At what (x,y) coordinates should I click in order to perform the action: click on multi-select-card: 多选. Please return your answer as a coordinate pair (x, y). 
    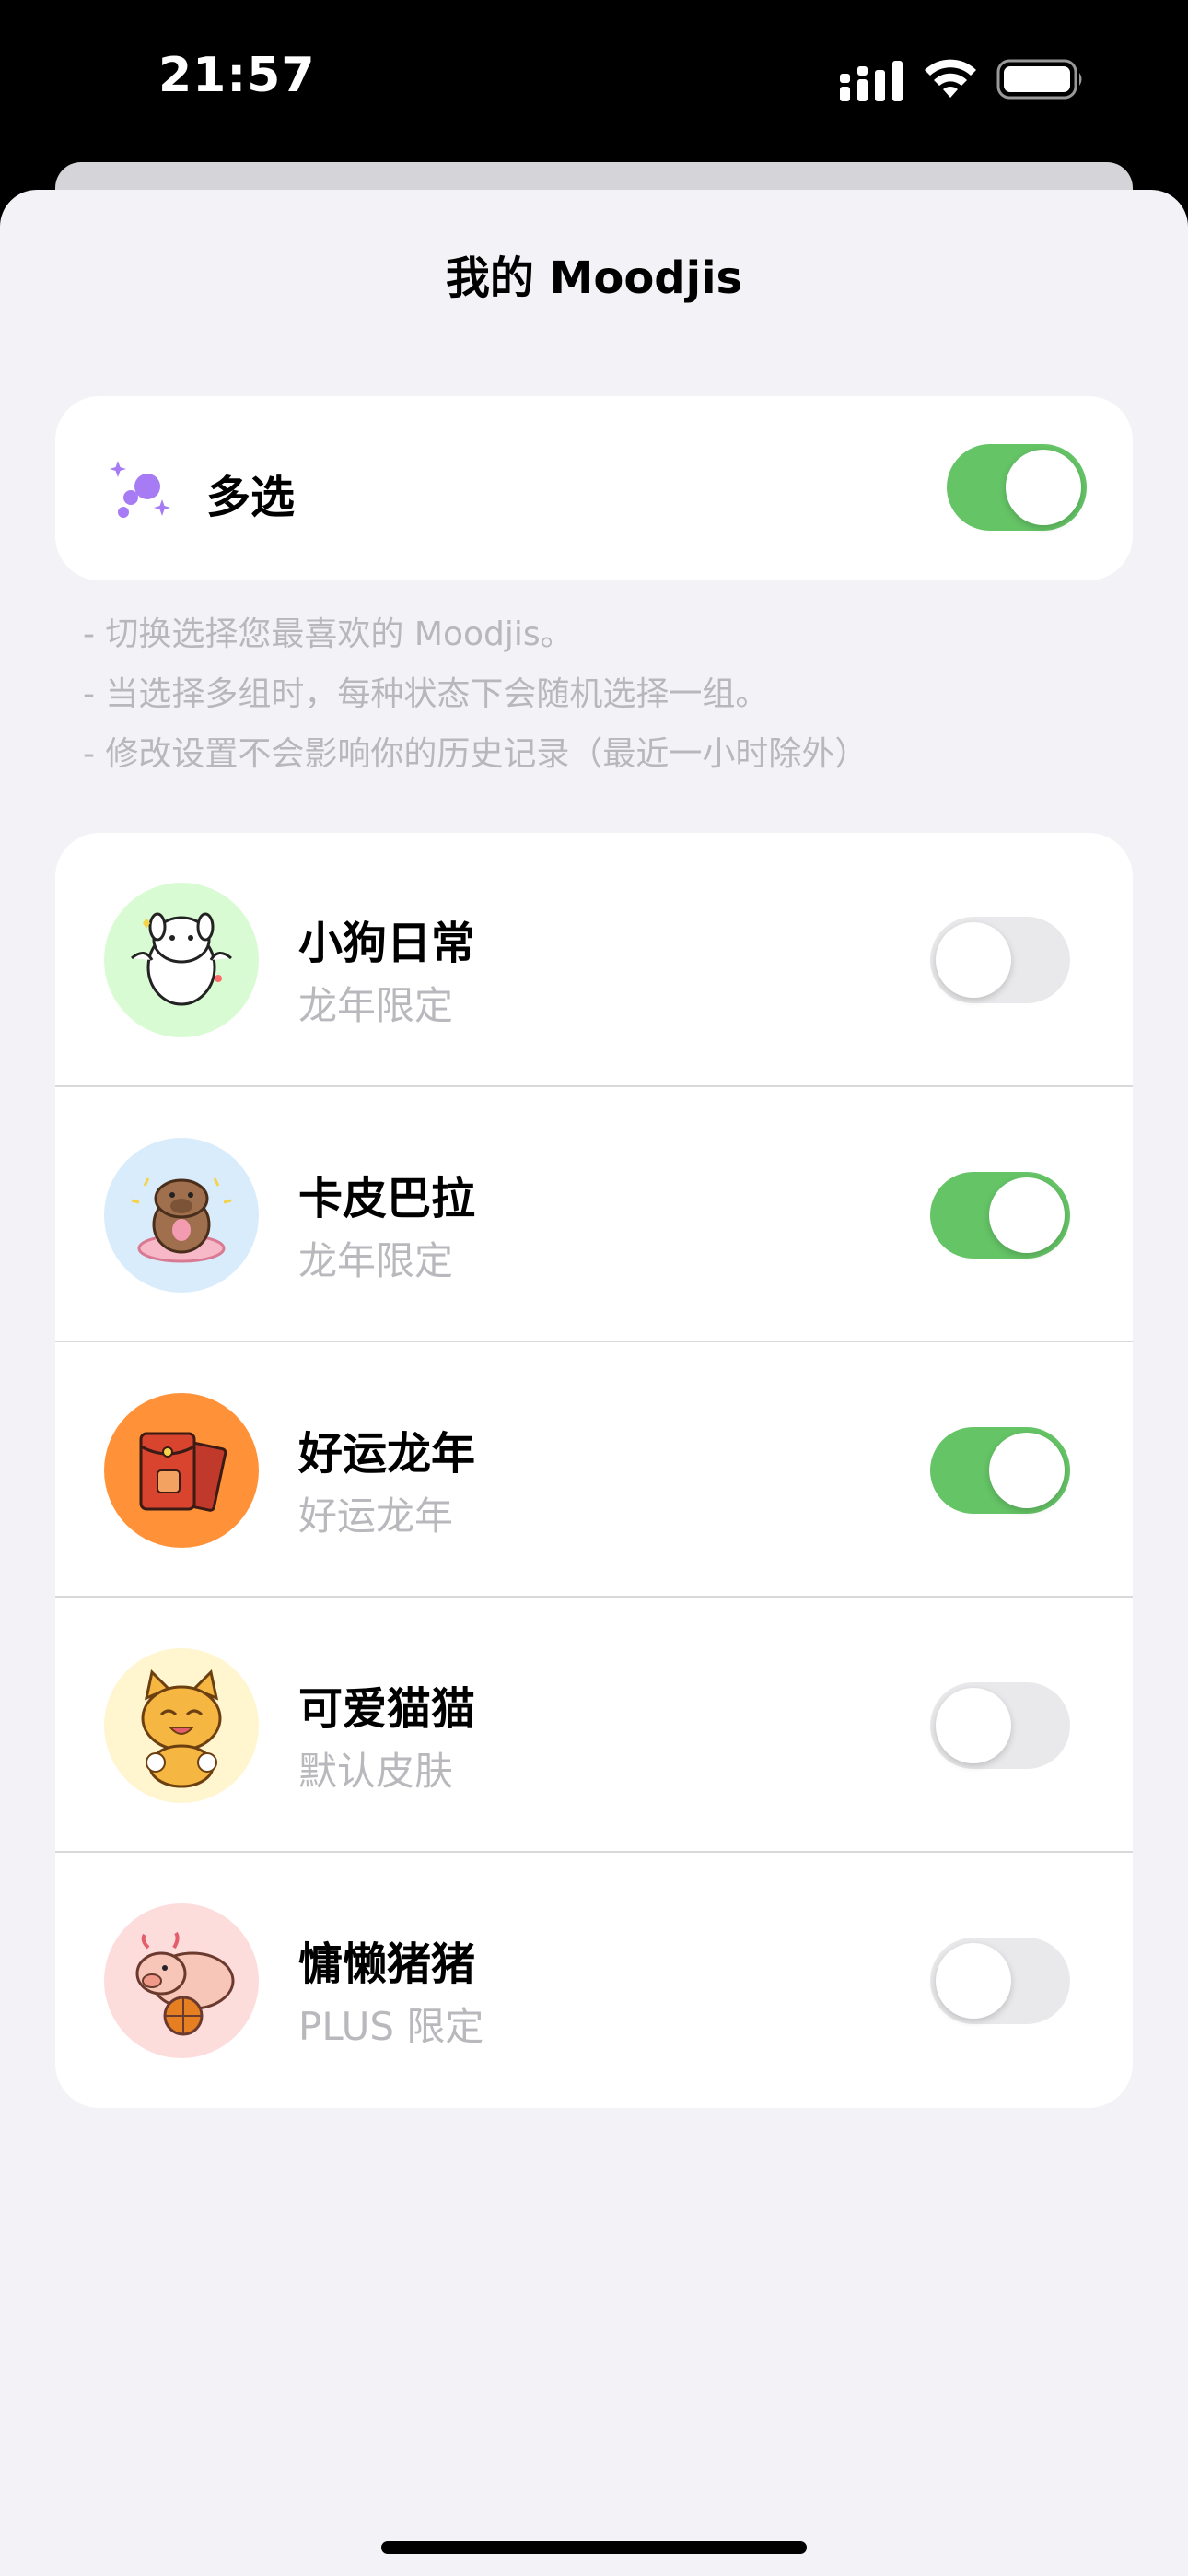
    Looking at the image, I should click on (594, 488).